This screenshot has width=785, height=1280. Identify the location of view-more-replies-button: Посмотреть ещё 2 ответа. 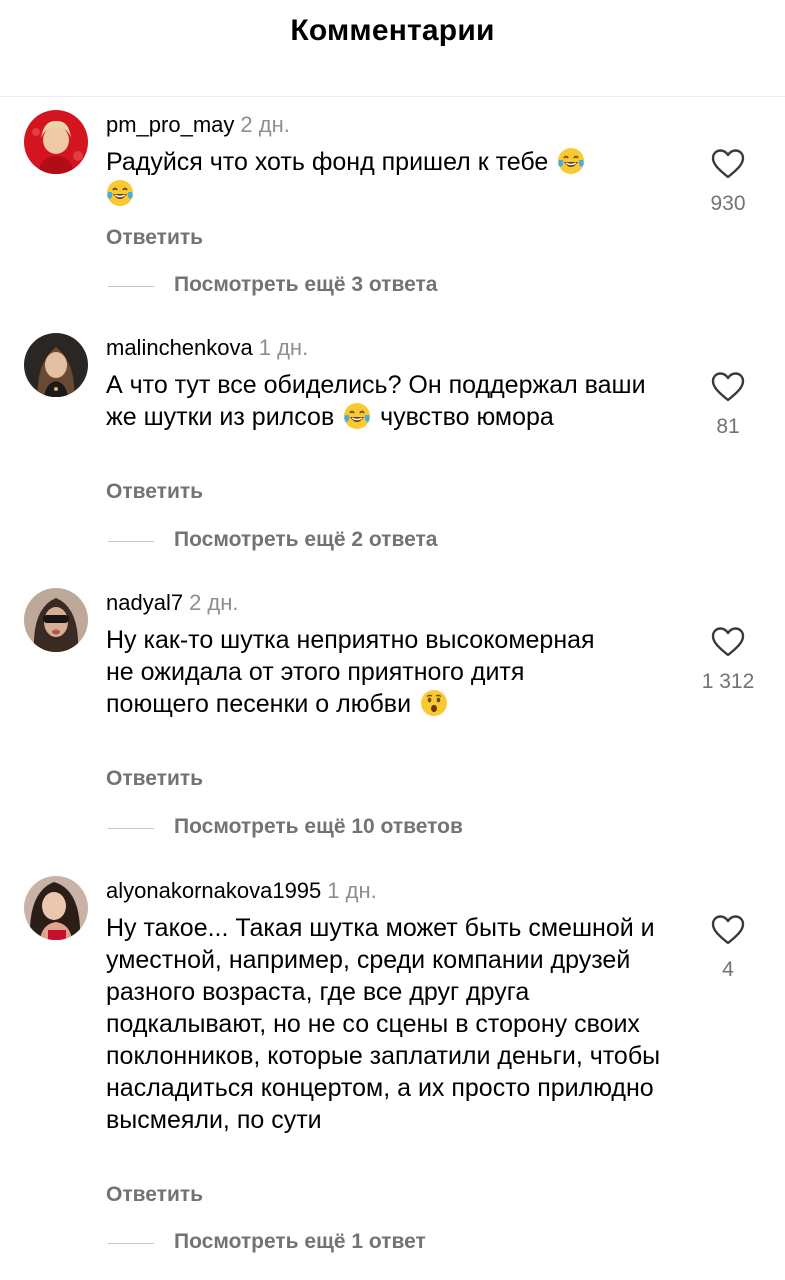
(305, 540).